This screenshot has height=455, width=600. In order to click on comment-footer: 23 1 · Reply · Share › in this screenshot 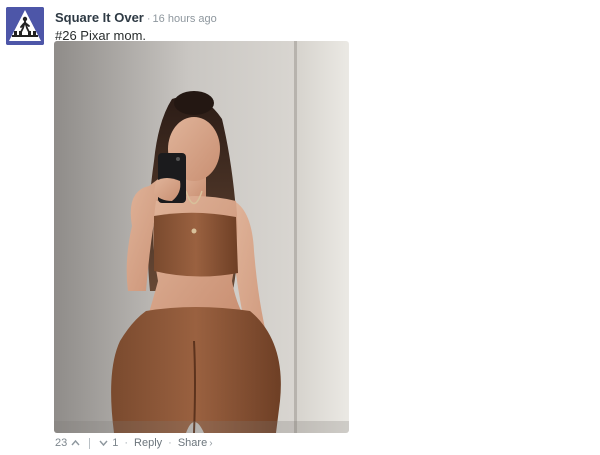, I will do `click(134, 443)`.